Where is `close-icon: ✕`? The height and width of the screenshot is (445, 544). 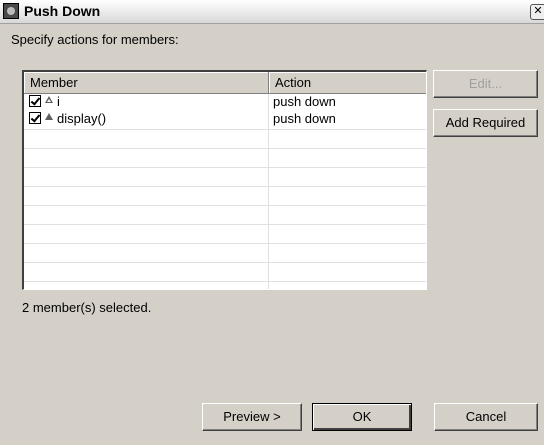 close-icon: ✕ is located at coordinates (537, 12).